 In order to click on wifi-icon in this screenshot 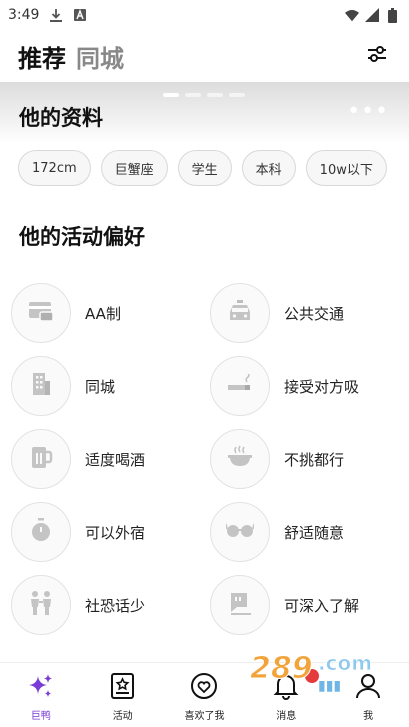, I will do `click(352, 15)`.